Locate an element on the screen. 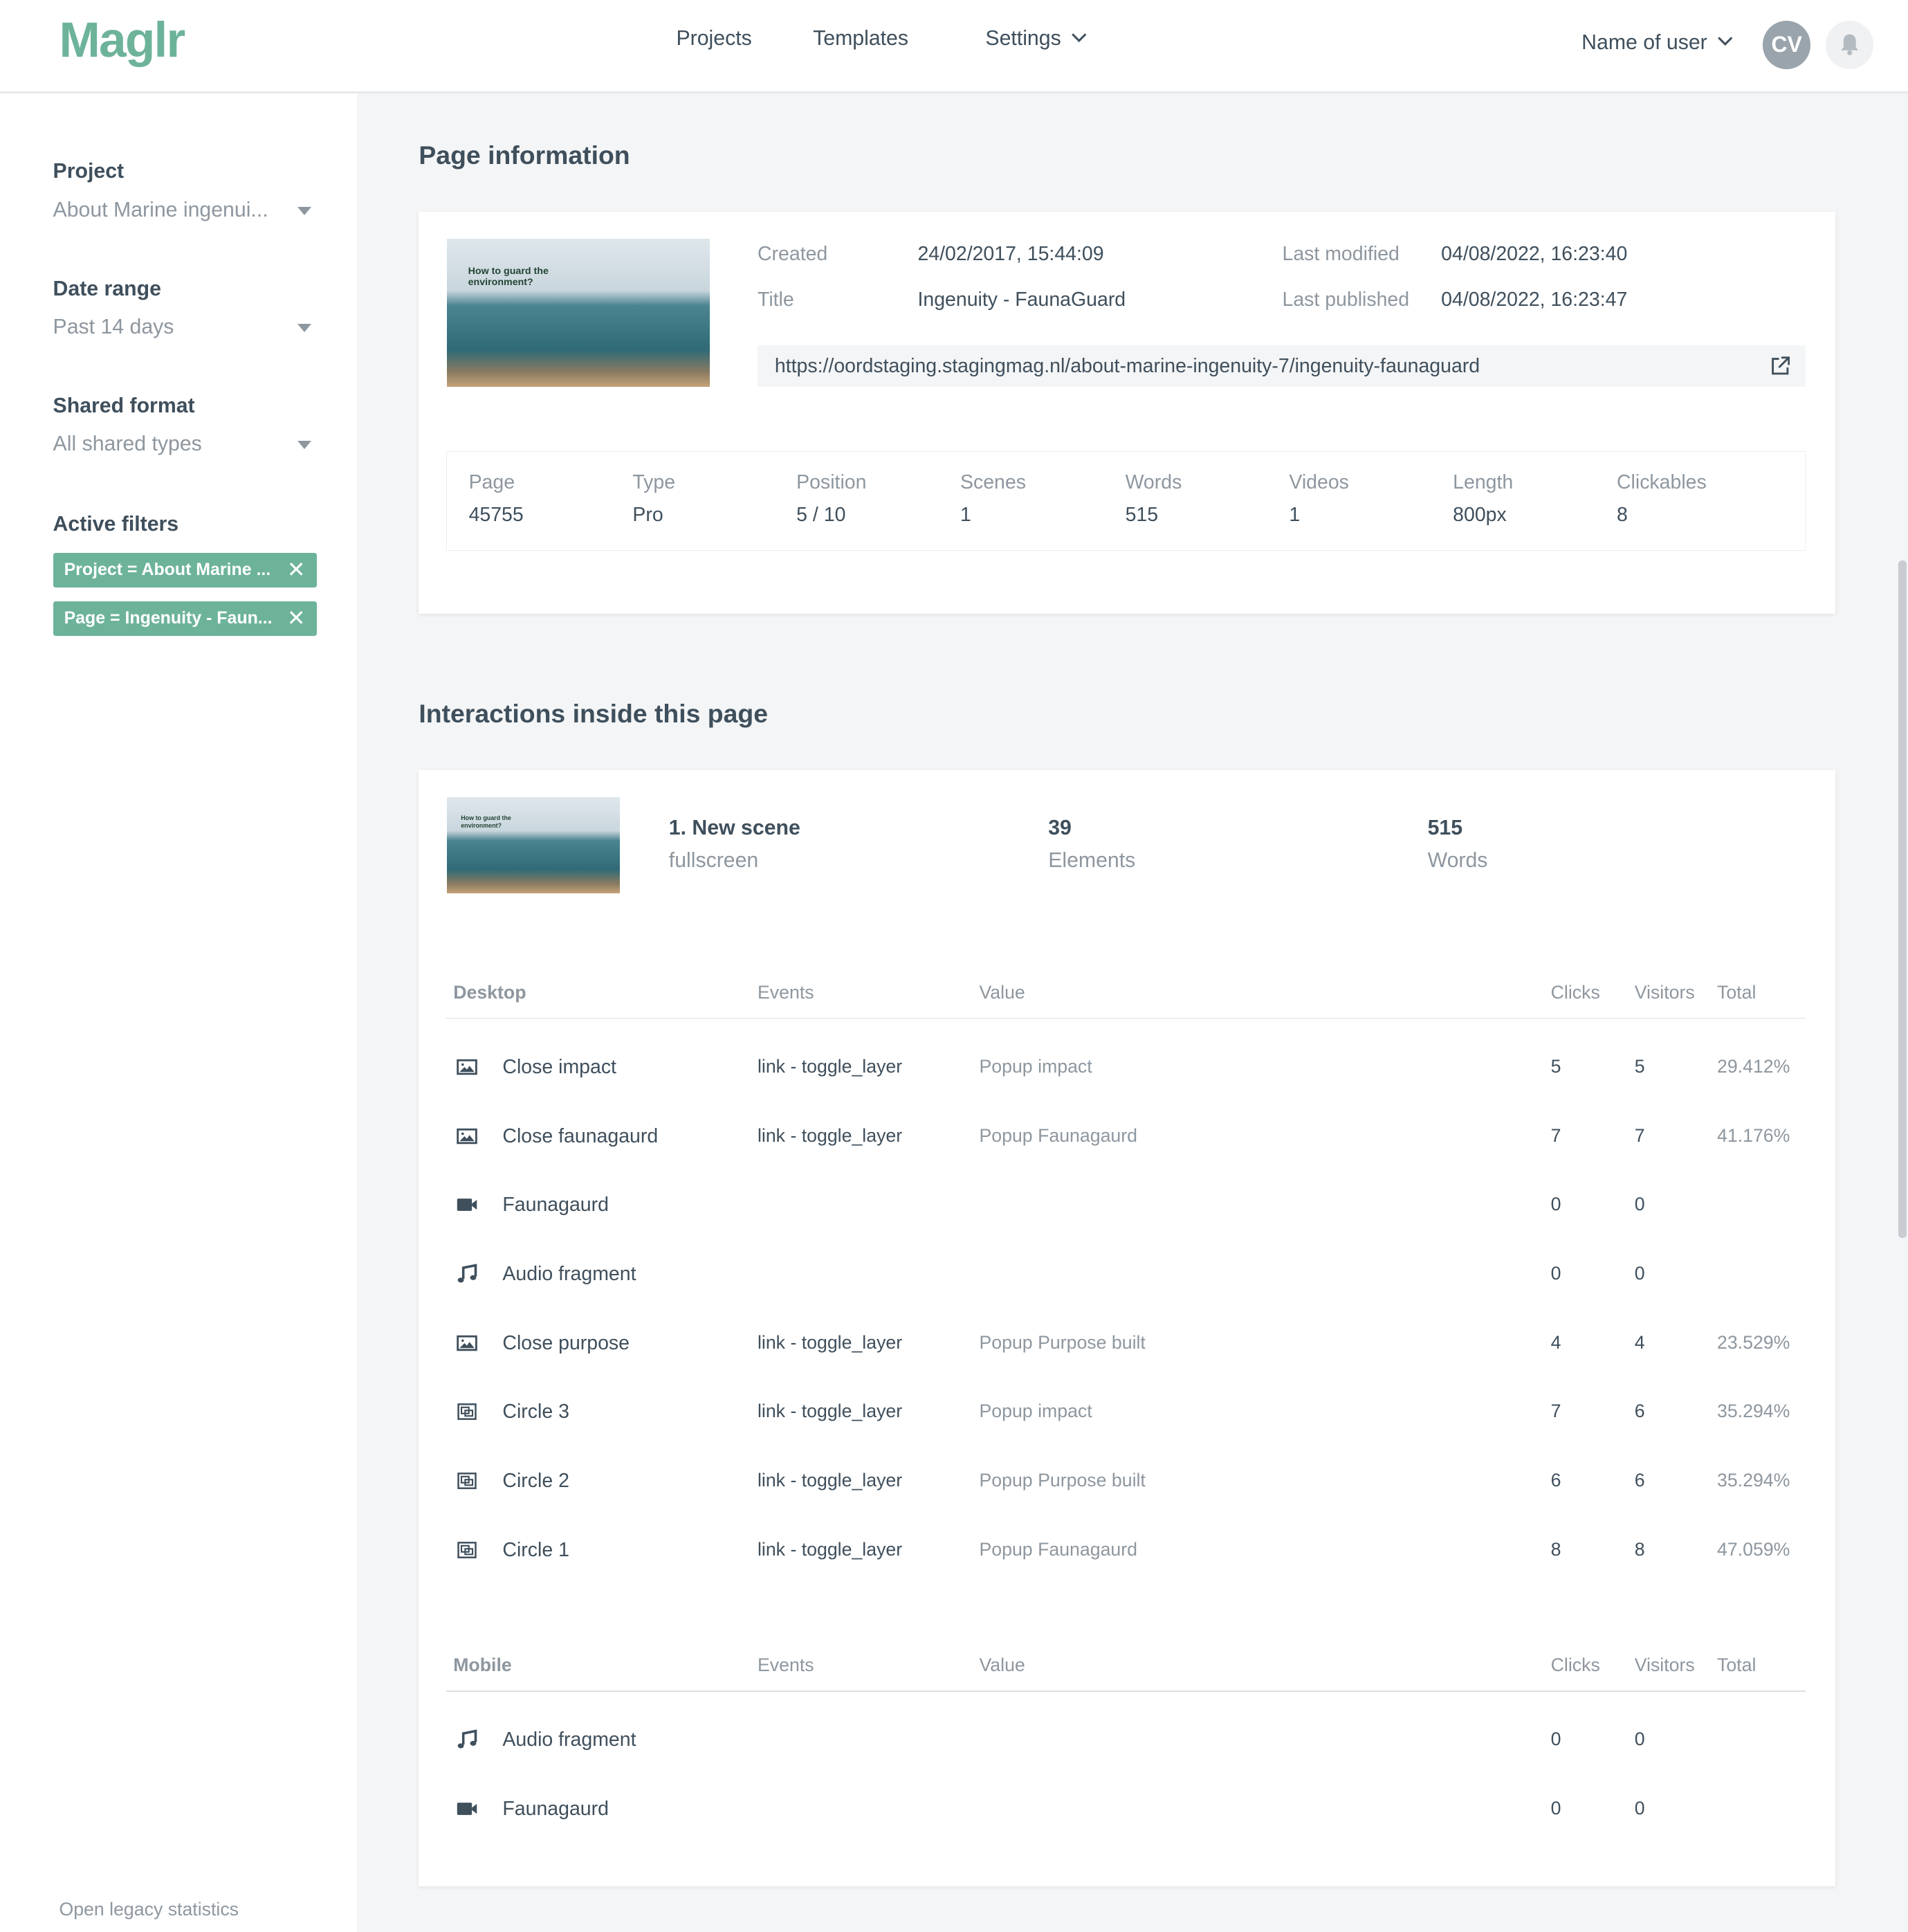 The width and height of the screenshot is (1908, 1932). date-range-select: Past 14 days is located at coordinates (182, 327).